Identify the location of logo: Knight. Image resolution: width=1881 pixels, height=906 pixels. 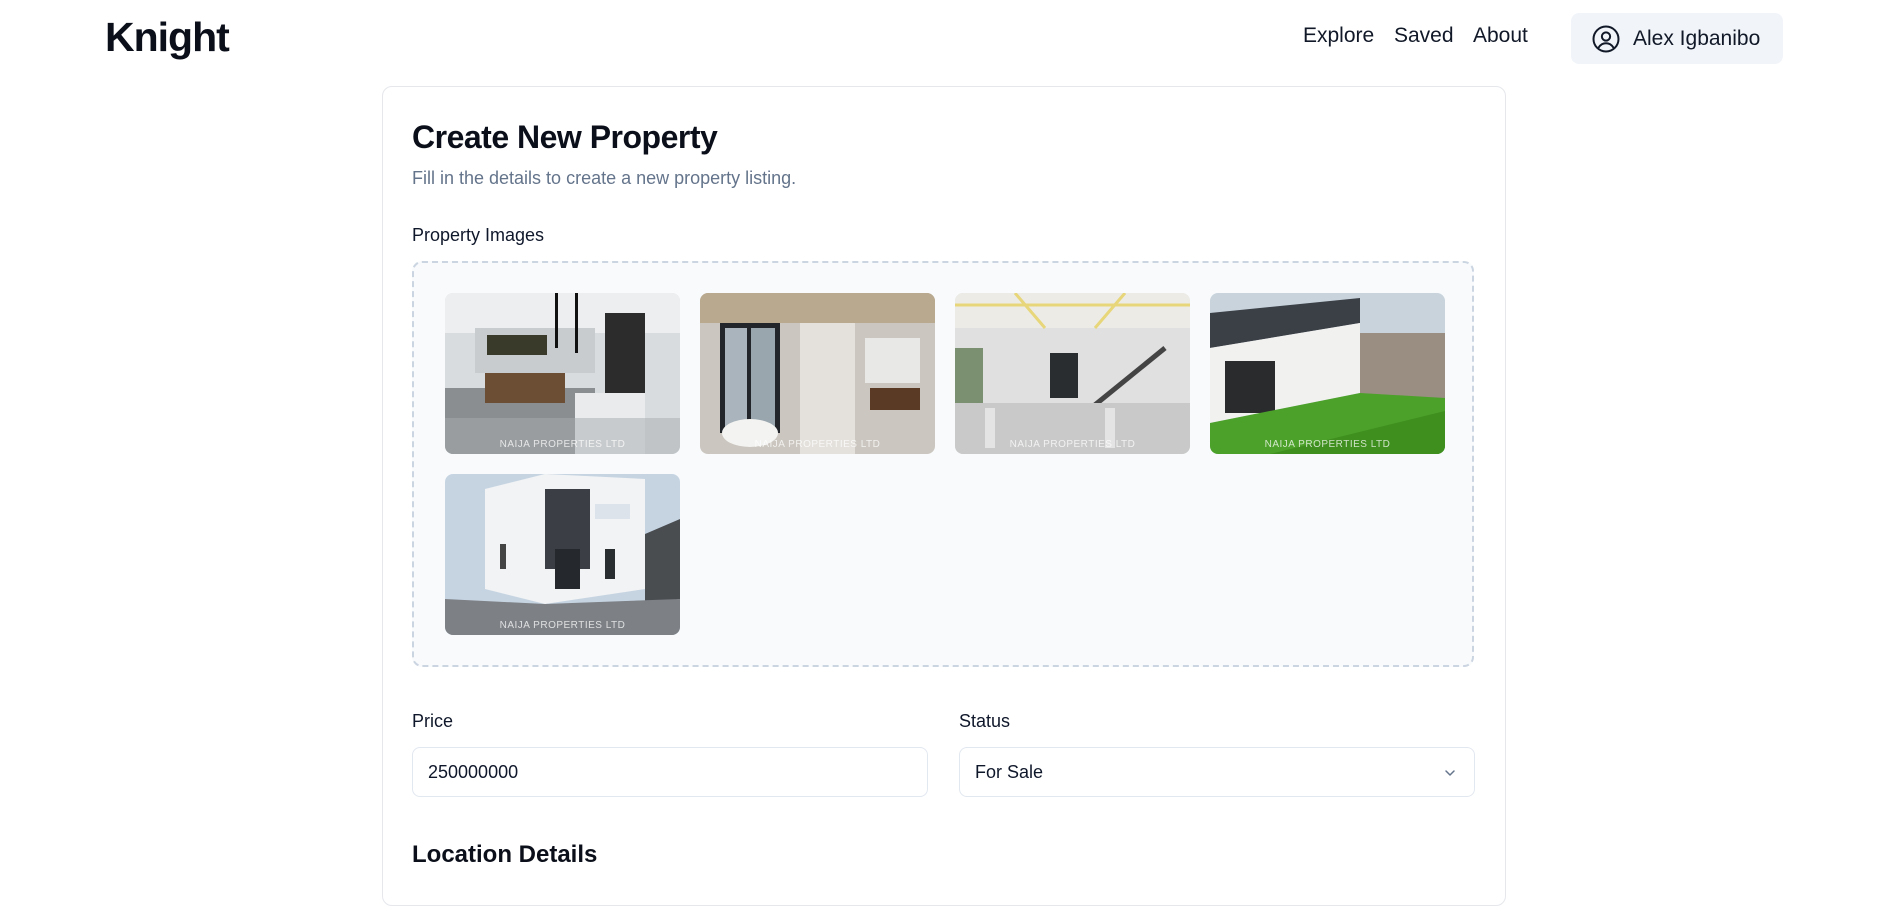
(167, 37).